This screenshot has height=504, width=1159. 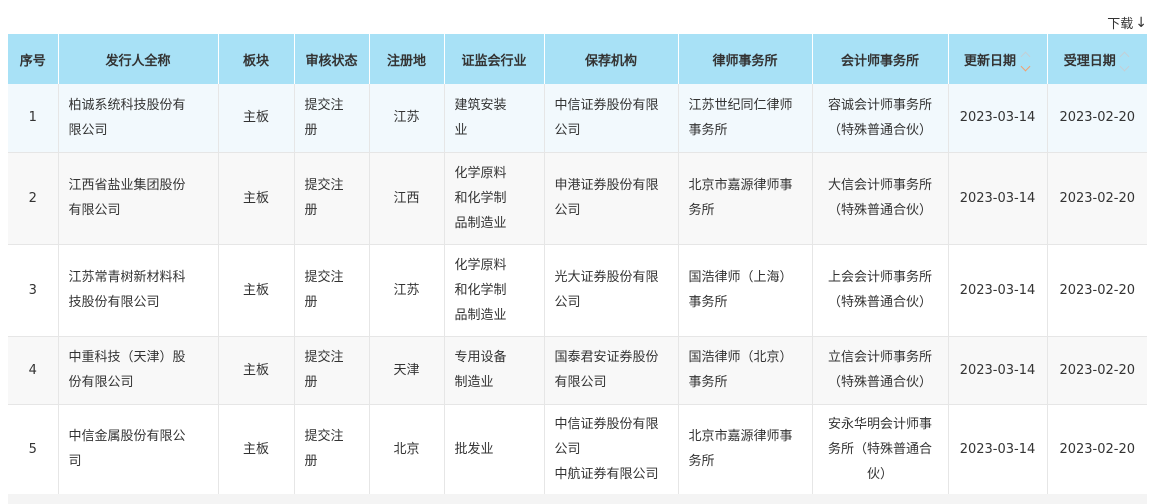 What do you see at coordinates (33, 290) in the screenshot?
I see `cell-seq: 3` at bounding box center [33, 290].